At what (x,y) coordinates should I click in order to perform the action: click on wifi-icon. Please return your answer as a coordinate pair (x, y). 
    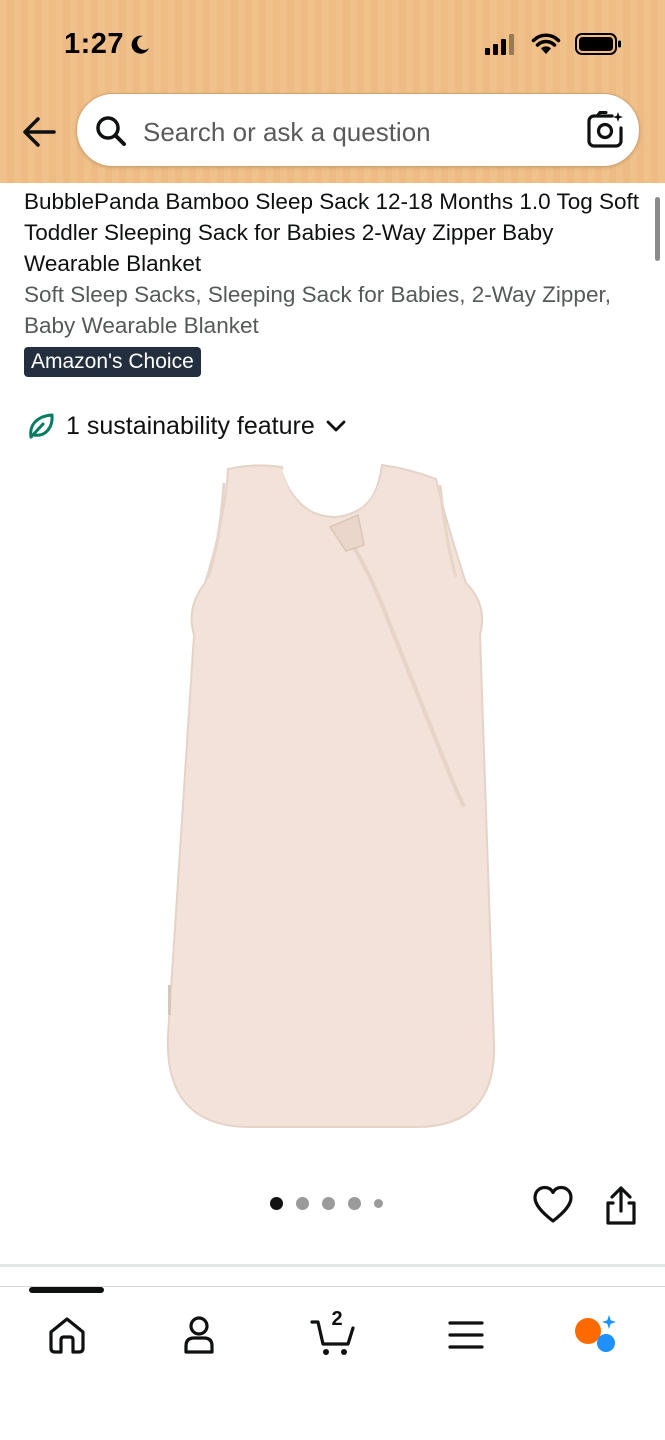
    Looking at the image, I should click on (546, 43).